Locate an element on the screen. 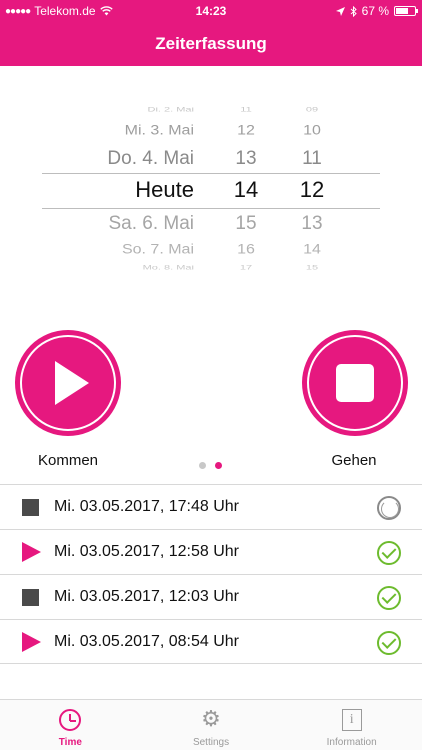 The width and height of the screenshot is (422, 750). picker-minute-option: 13 is located at coordinates (312, 224).